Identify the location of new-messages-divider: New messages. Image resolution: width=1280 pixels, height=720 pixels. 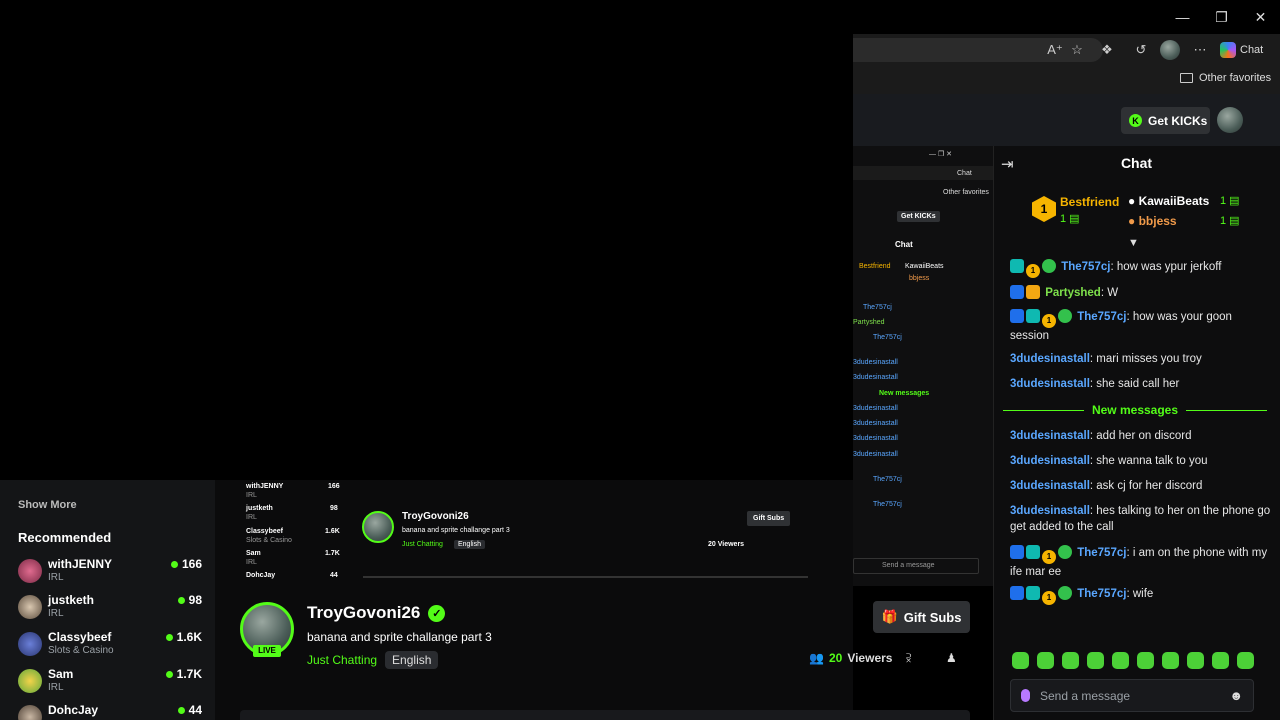
(1135, 410).